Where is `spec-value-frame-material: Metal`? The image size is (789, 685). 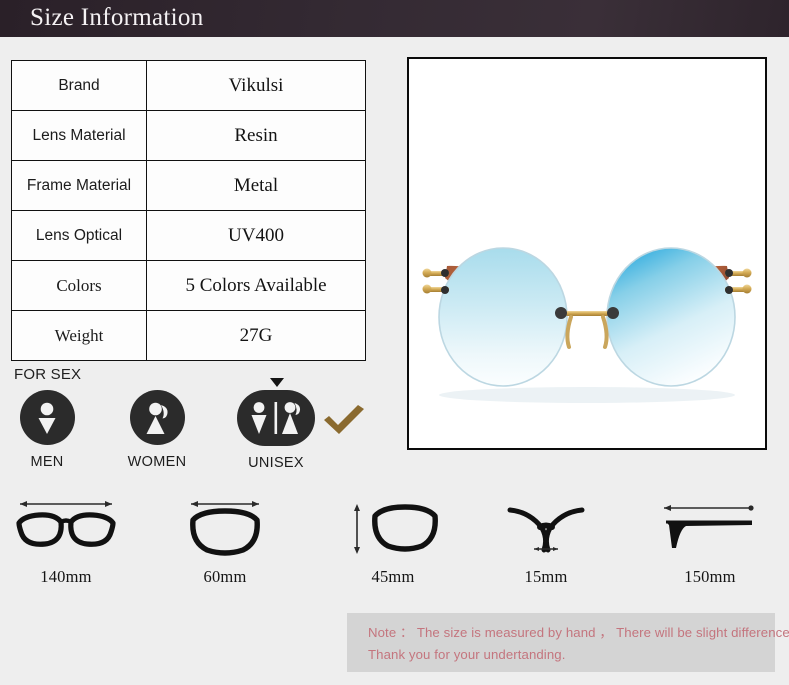 spec-value-frame-material: Metal is located at coordinates (256, 185).